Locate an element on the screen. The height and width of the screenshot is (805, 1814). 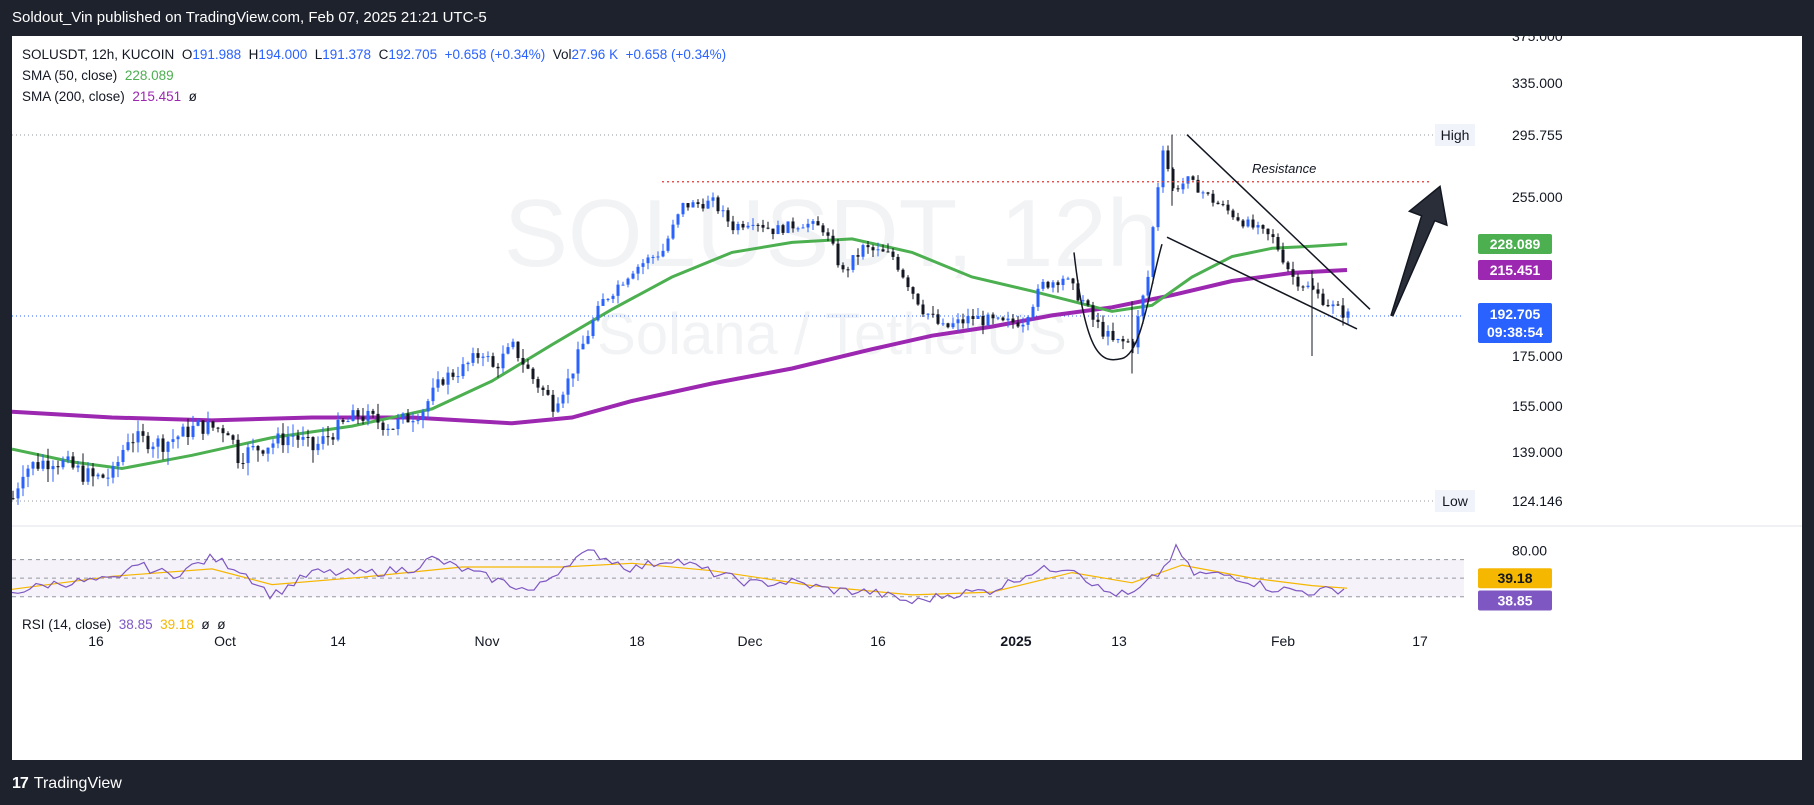
rsi-badge-text: 38.85 is located at coordinates (1514, 600).